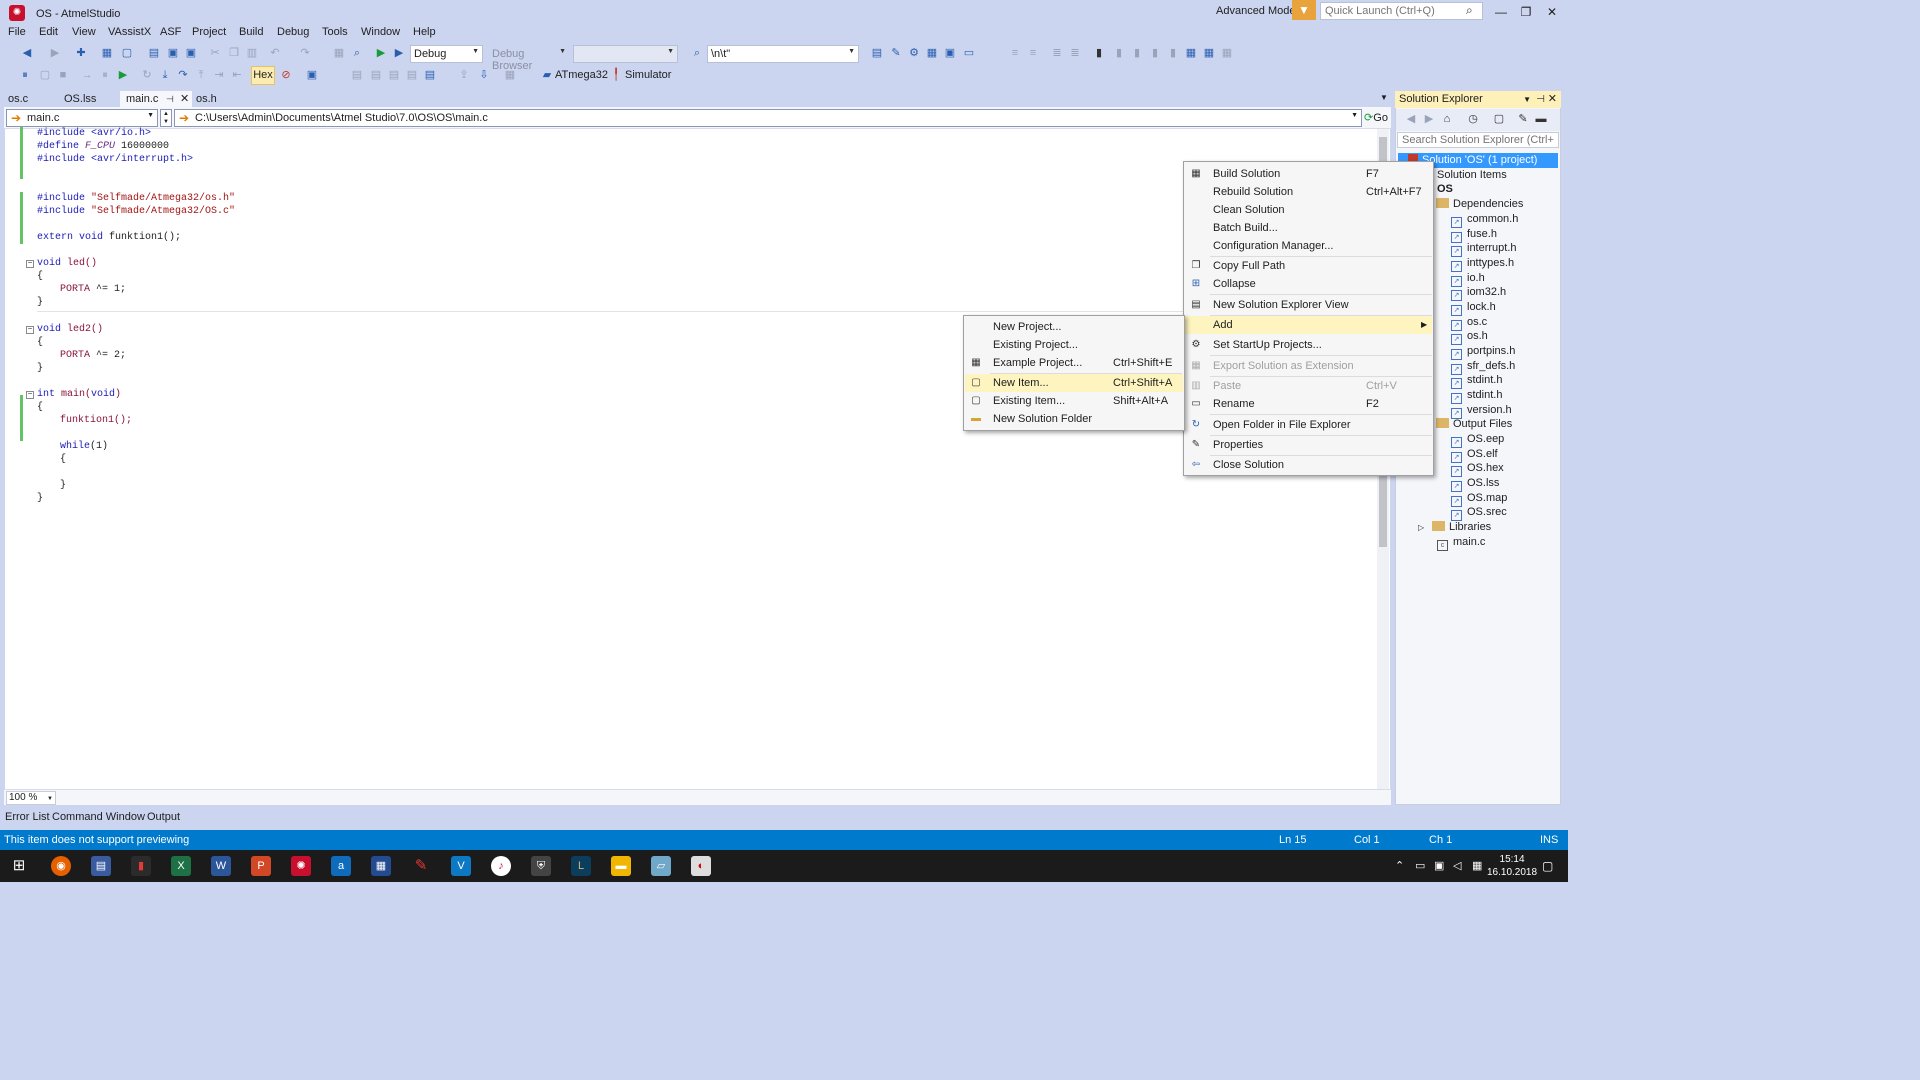 The height and width of the screenshot is (1080, 1920). What do you see at coordinates (1173, 53) in the screenshot?
I see `next-bookmark-folder-icon: ▮` at bounding box center [1173, 53].